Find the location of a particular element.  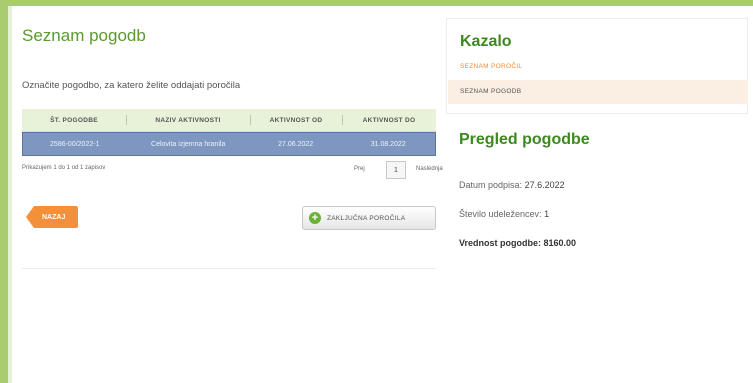

pagination-prev-link: Prej is located at coordinates (359, 169).